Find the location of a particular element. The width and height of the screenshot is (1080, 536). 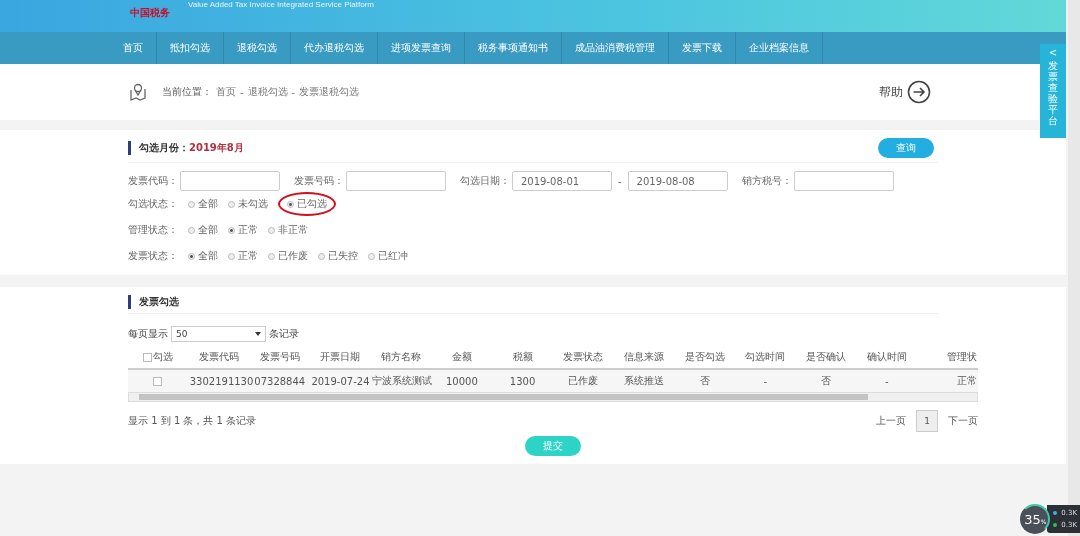

page-size-dropdown: 50 is located at coordinates (218, 334).